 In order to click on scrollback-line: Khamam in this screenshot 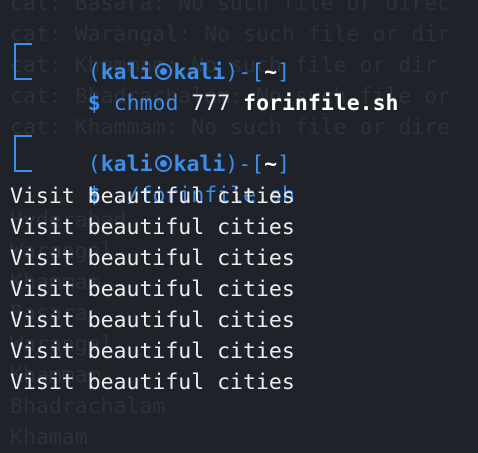, I will do `click(49, 437)`.